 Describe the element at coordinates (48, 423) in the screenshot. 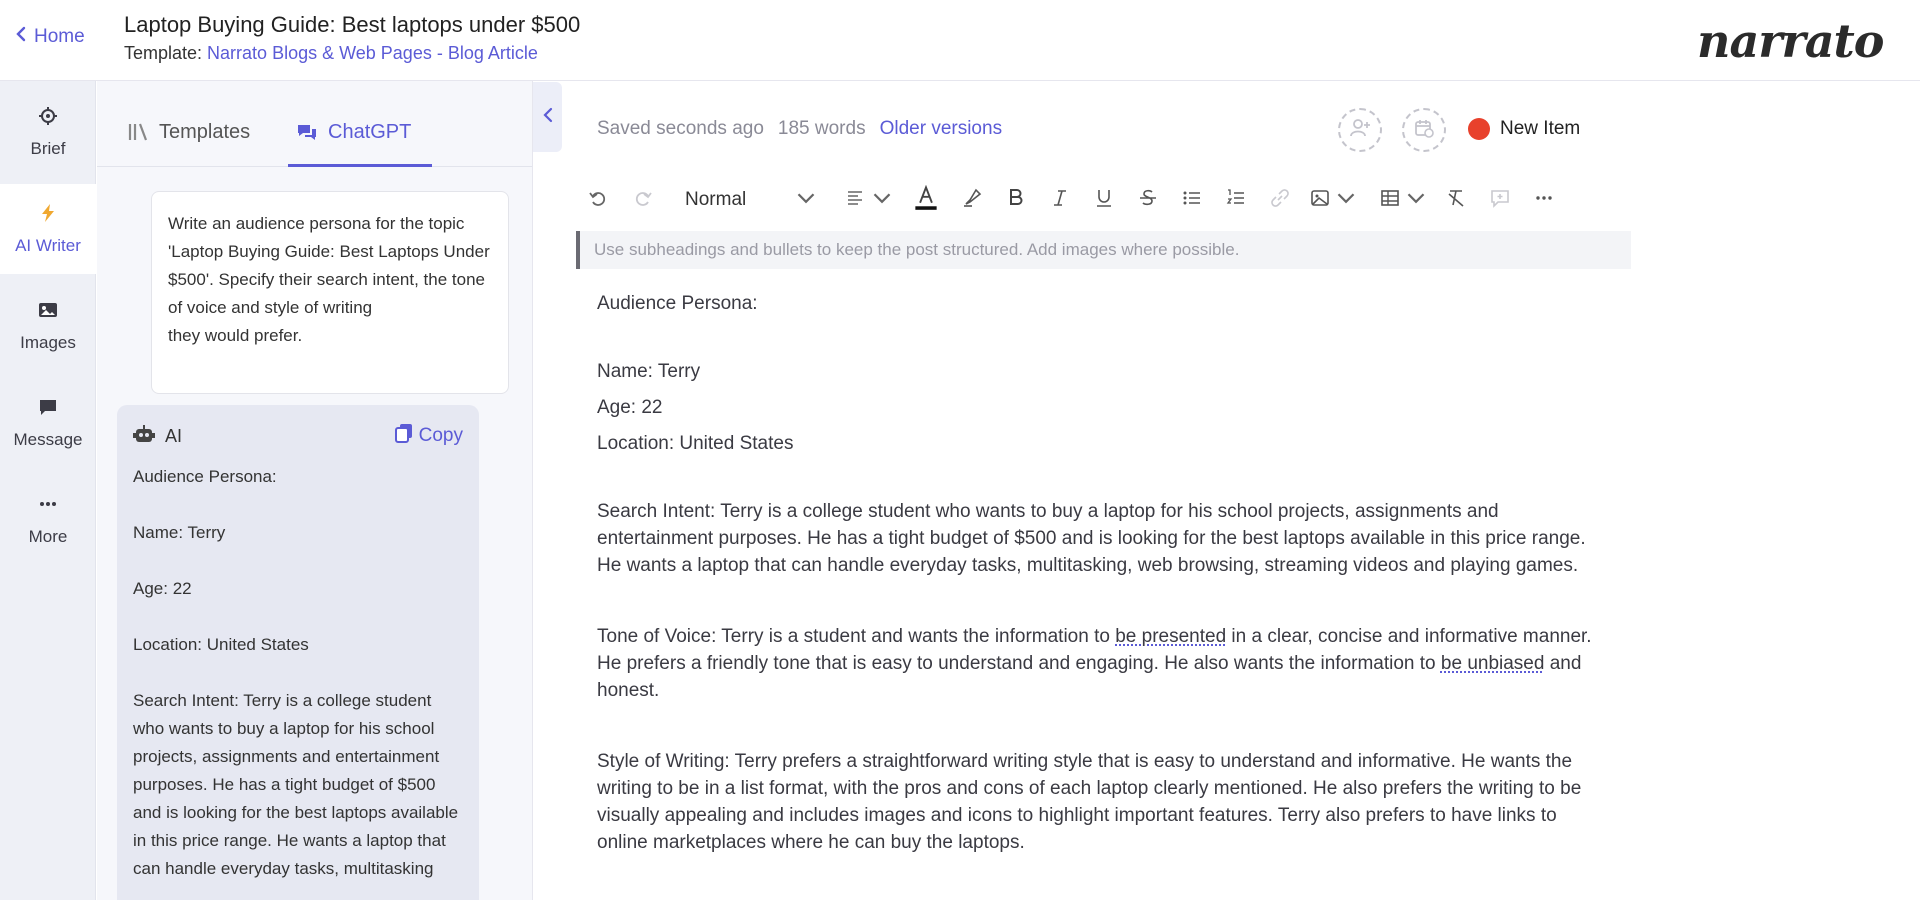

I see `rail-item-message: Message` at that location.